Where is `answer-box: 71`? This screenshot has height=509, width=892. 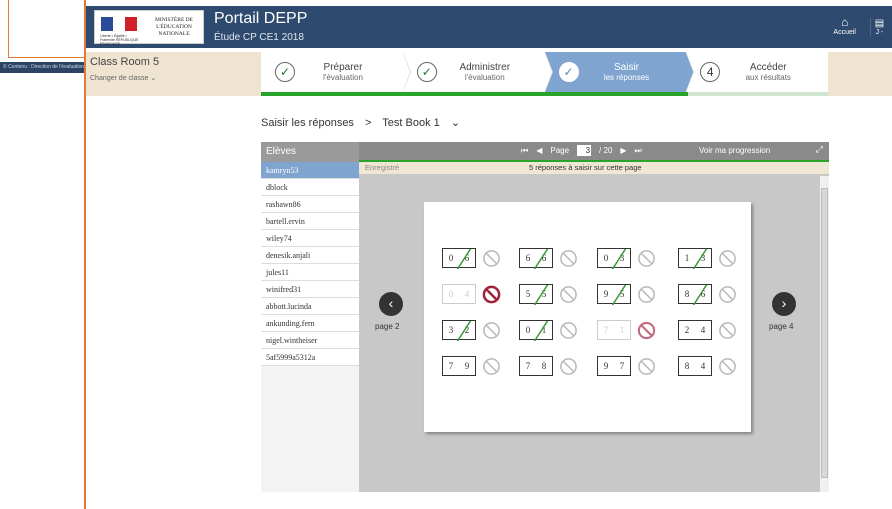
answer-box: 71 is located at coordinates (614, 330).